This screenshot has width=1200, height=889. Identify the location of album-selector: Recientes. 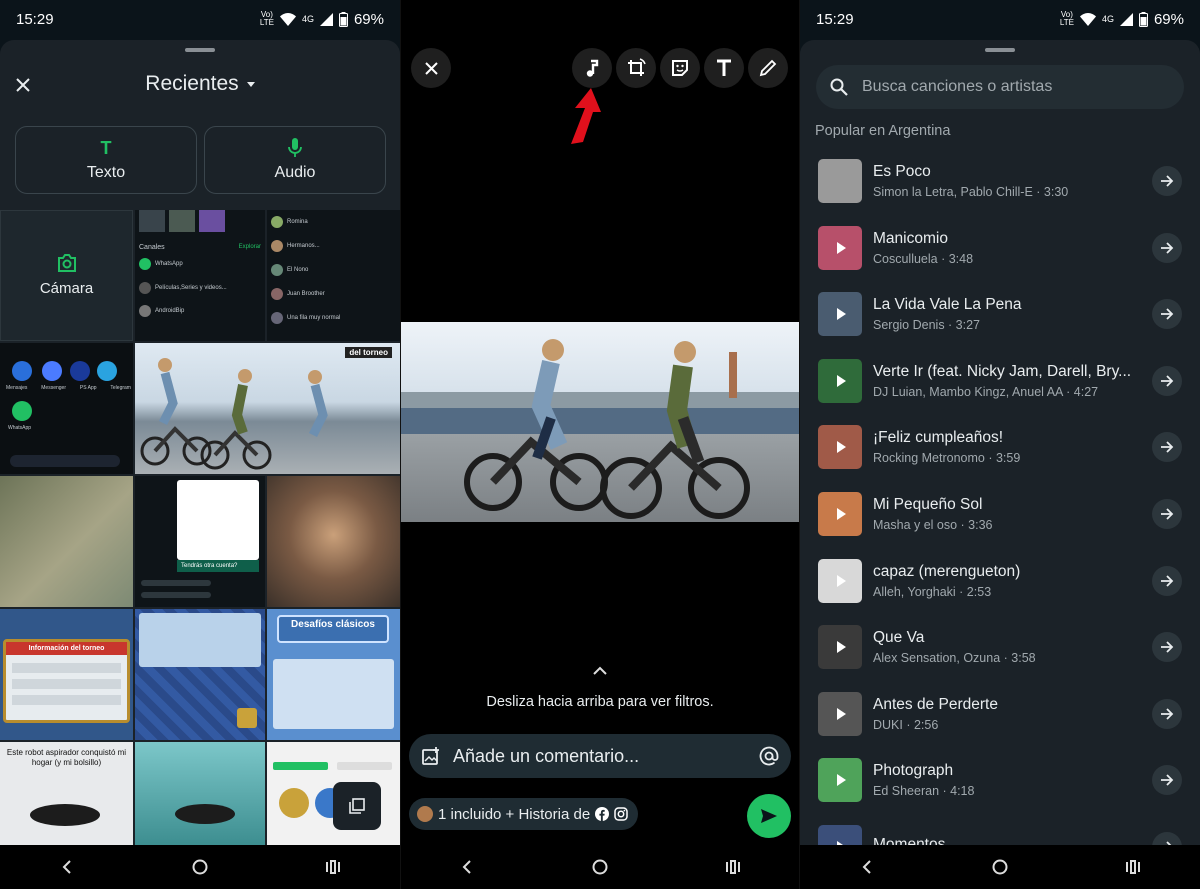
(200, 84).